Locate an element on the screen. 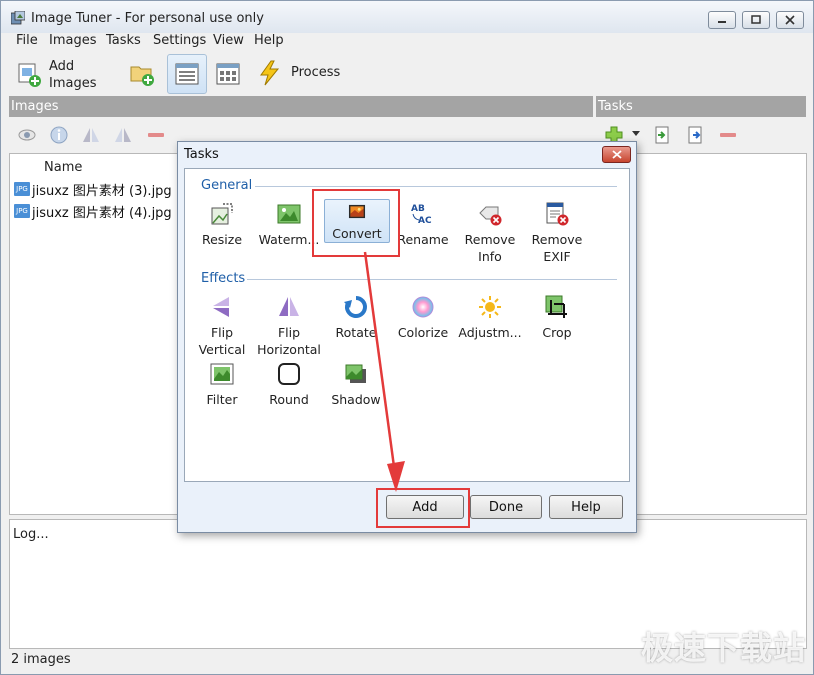  process-button: Process is located at coordinates (299, 73).